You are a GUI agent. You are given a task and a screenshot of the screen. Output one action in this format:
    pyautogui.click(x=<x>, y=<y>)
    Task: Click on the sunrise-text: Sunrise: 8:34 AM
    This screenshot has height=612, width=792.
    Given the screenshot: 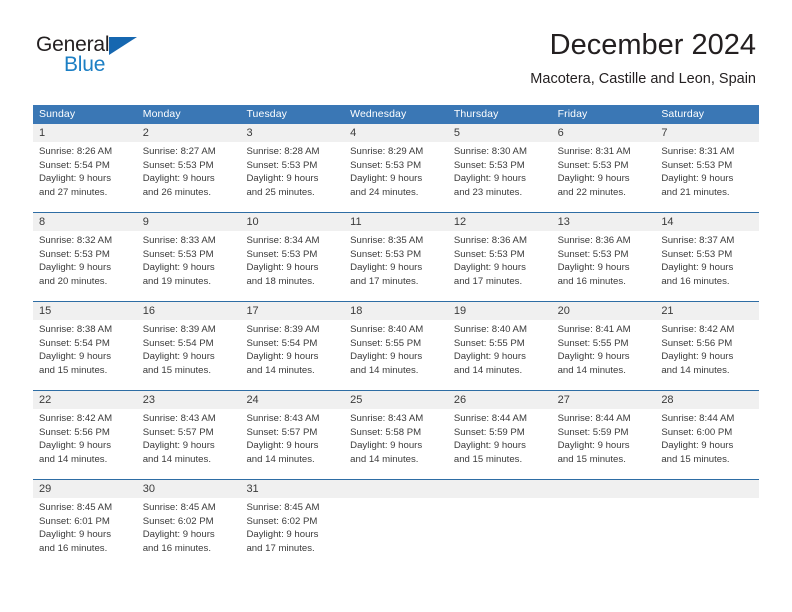 What is the action you would take?
    pyautogui.click(x=283, y=240)
    